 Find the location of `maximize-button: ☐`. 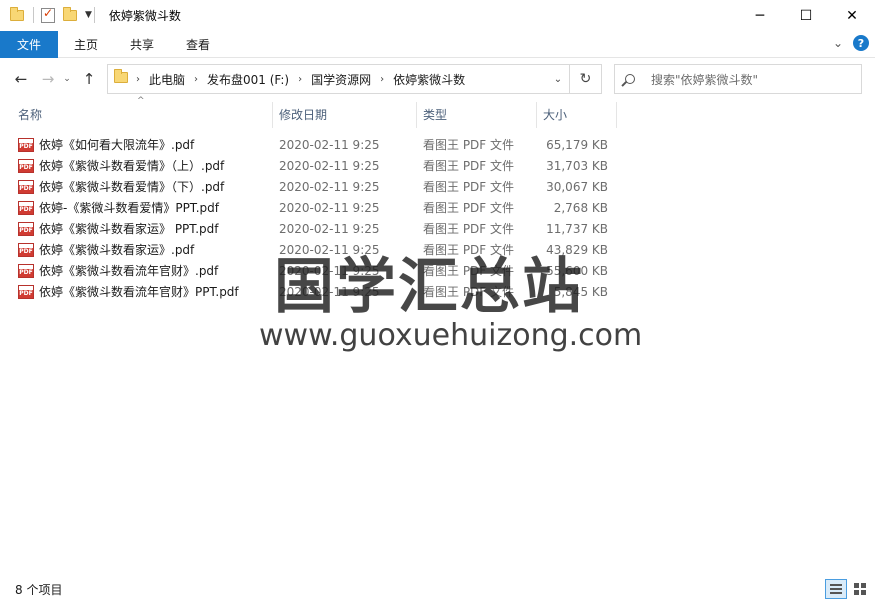

maximize-button: ☐ is located at coordinates (806, 15).